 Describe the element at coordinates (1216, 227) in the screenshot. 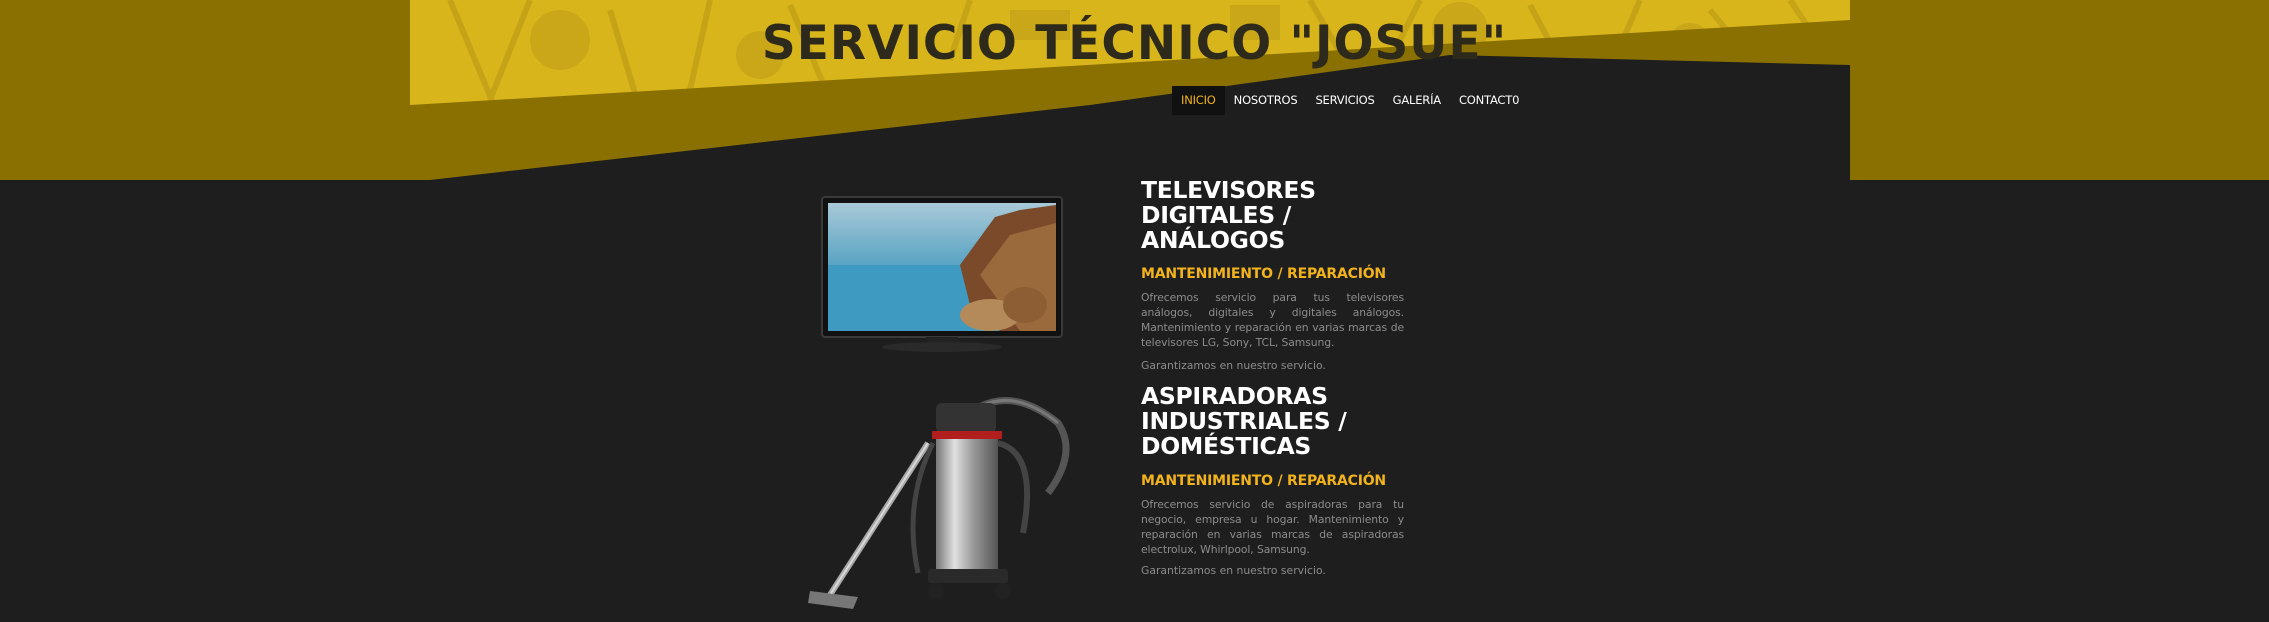

I see `service-tv-title-line2: DIGITALES / ANÁLOGOS` at that location.